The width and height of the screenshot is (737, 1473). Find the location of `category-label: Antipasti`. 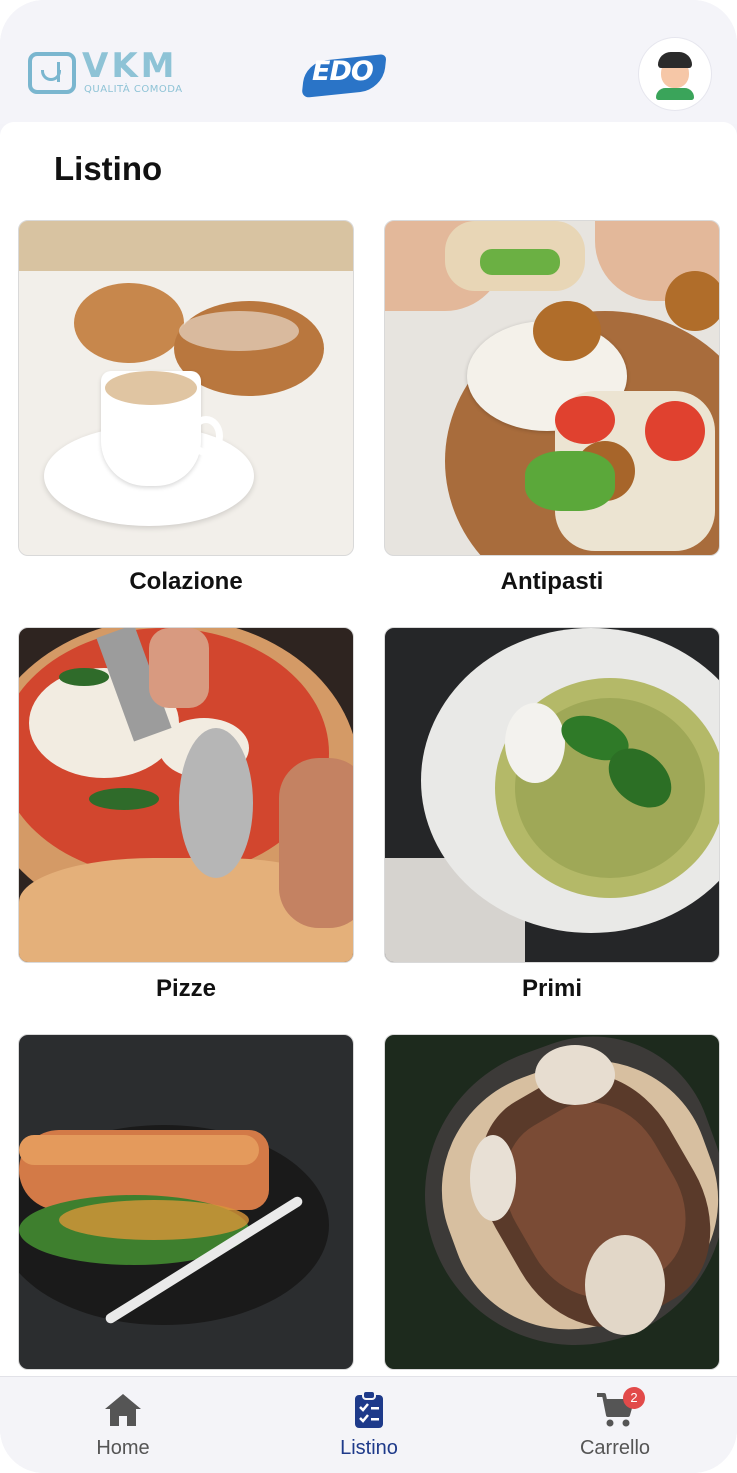

category-label: Antipasti is located at coordinates (552, 581).